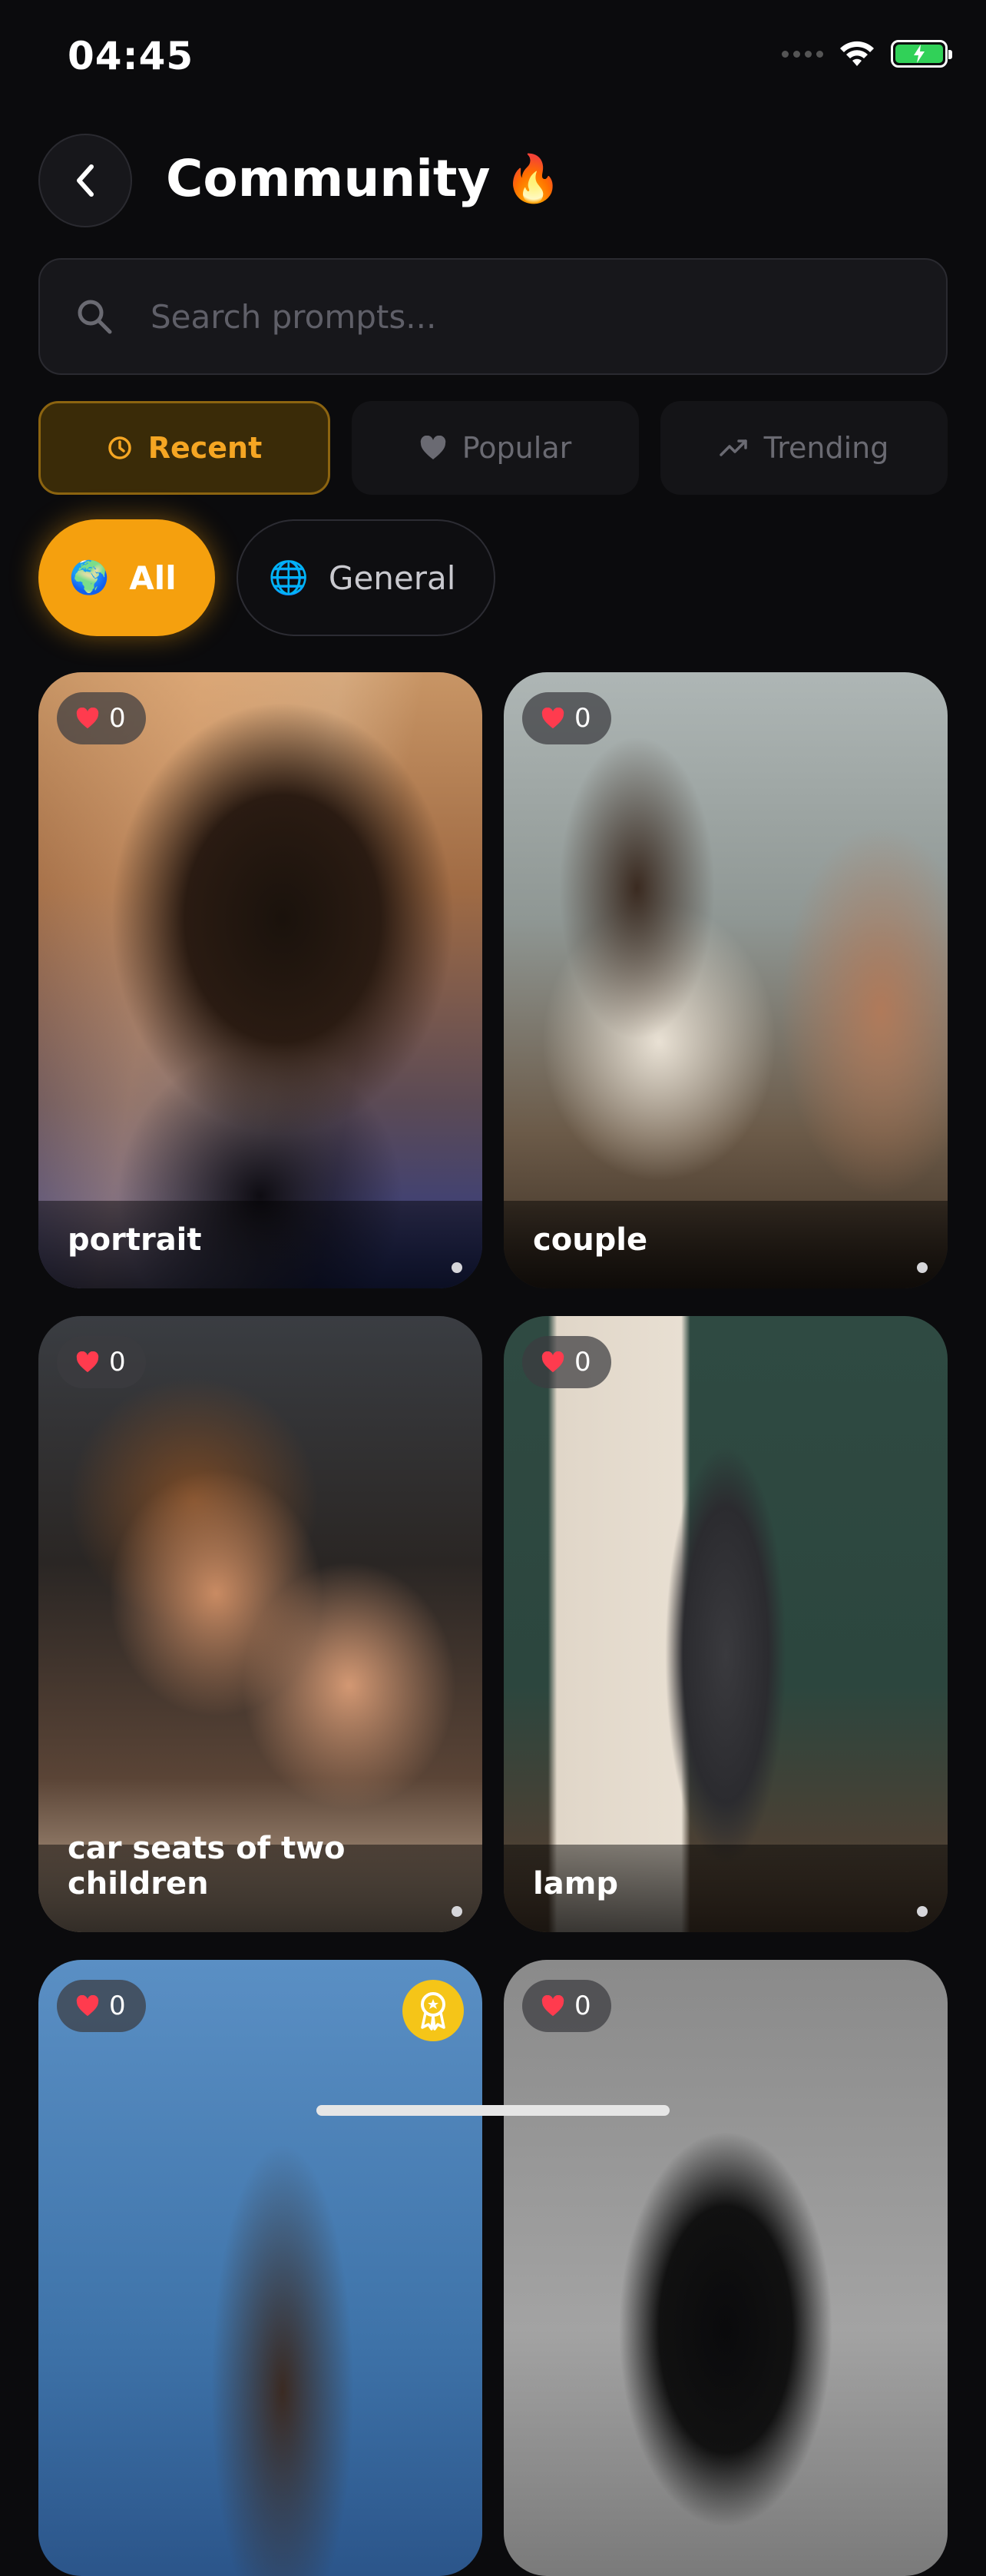 The image size is (986, 2576). Describe the element at coordinates (328, 178) in the screenshot. I see `page-title-text: Community` at that location.